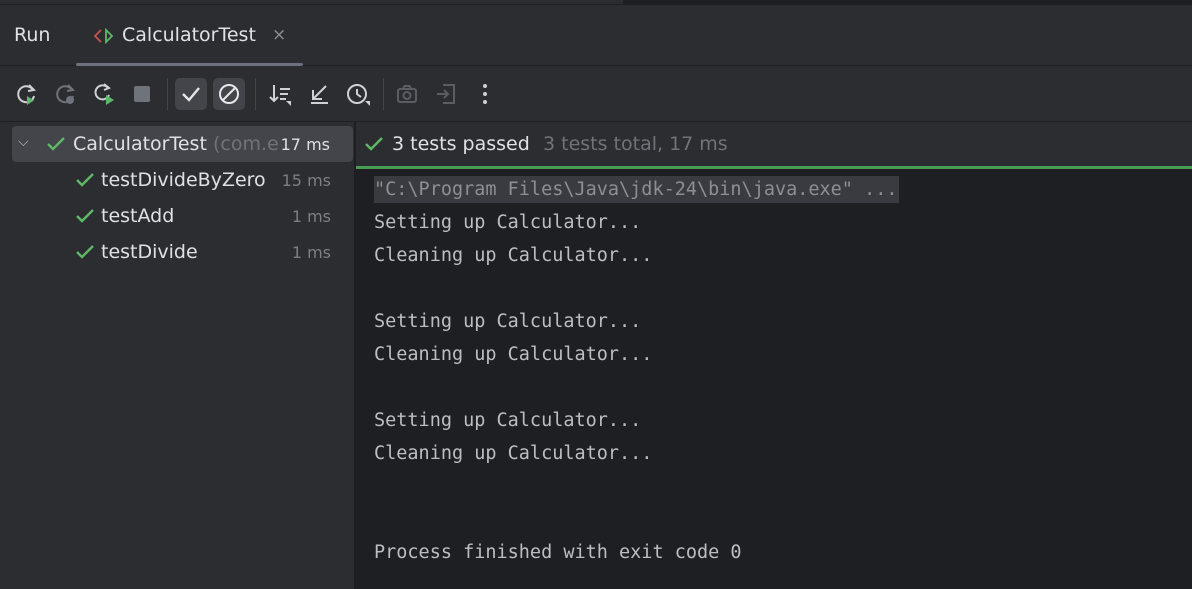  I want to click on sort-icon, so click(280, 95).